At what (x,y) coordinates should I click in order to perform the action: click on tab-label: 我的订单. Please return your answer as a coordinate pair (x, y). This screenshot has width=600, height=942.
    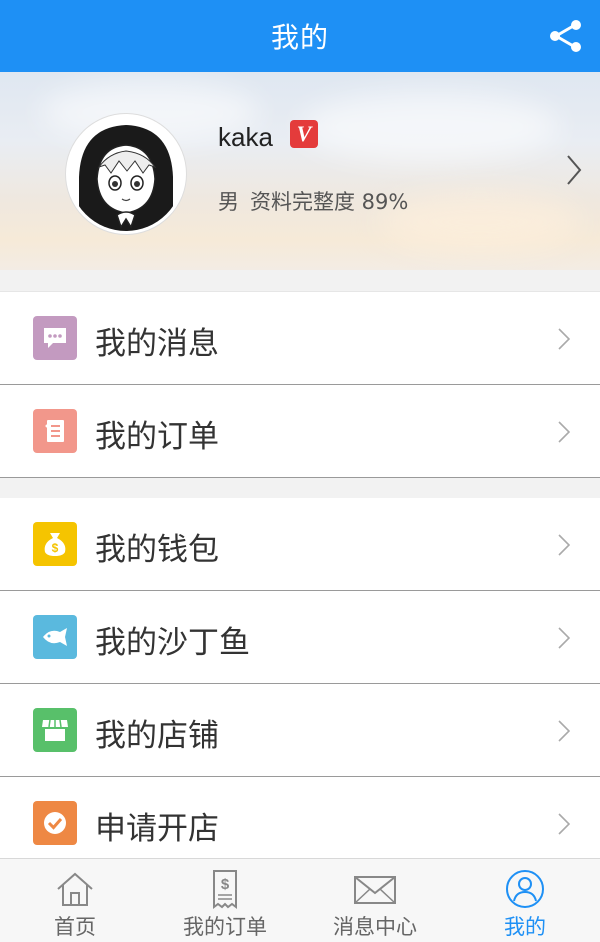
    Looking at the image, I should click on (225, 927).